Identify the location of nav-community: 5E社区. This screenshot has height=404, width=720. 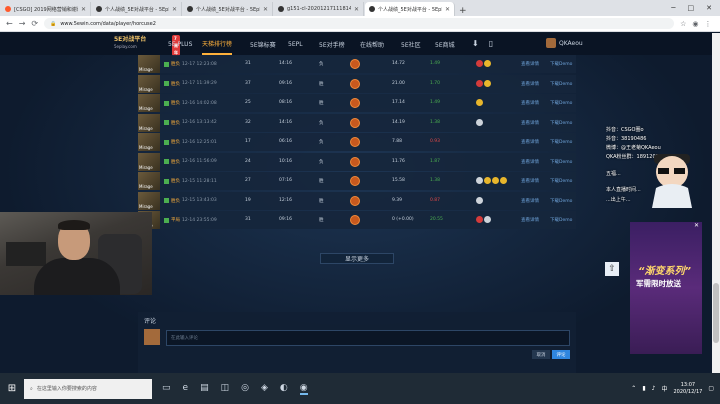
(411, 44).